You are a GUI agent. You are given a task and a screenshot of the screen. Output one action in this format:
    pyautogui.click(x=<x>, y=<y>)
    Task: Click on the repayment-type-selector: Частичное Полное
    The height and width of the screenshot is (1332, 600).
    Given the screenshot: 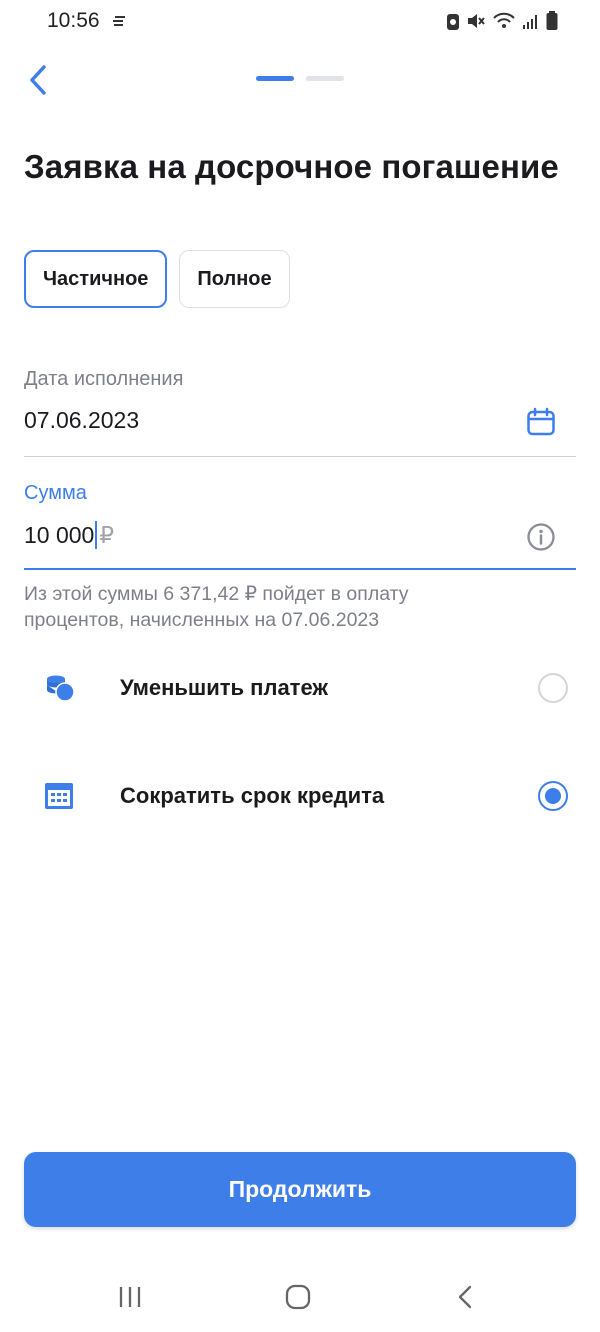 What is the action you would take?
    pyautogui.click(x=157, y=279)
    